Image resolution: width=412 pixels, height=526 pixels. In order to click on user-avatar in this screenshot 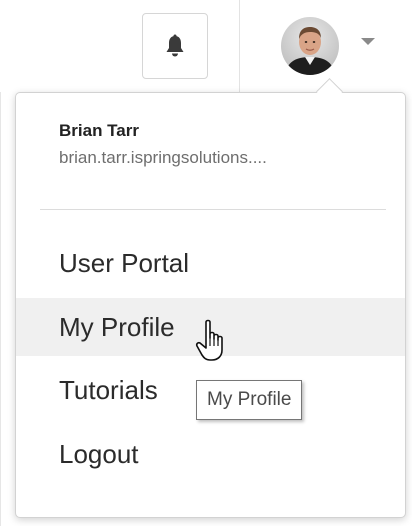, I will do `click(310, 46)`.